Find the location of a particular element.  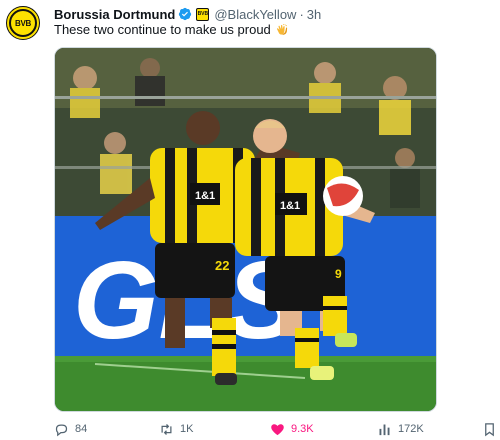

left-player-number: 22 is located at coordinates (222, 265).